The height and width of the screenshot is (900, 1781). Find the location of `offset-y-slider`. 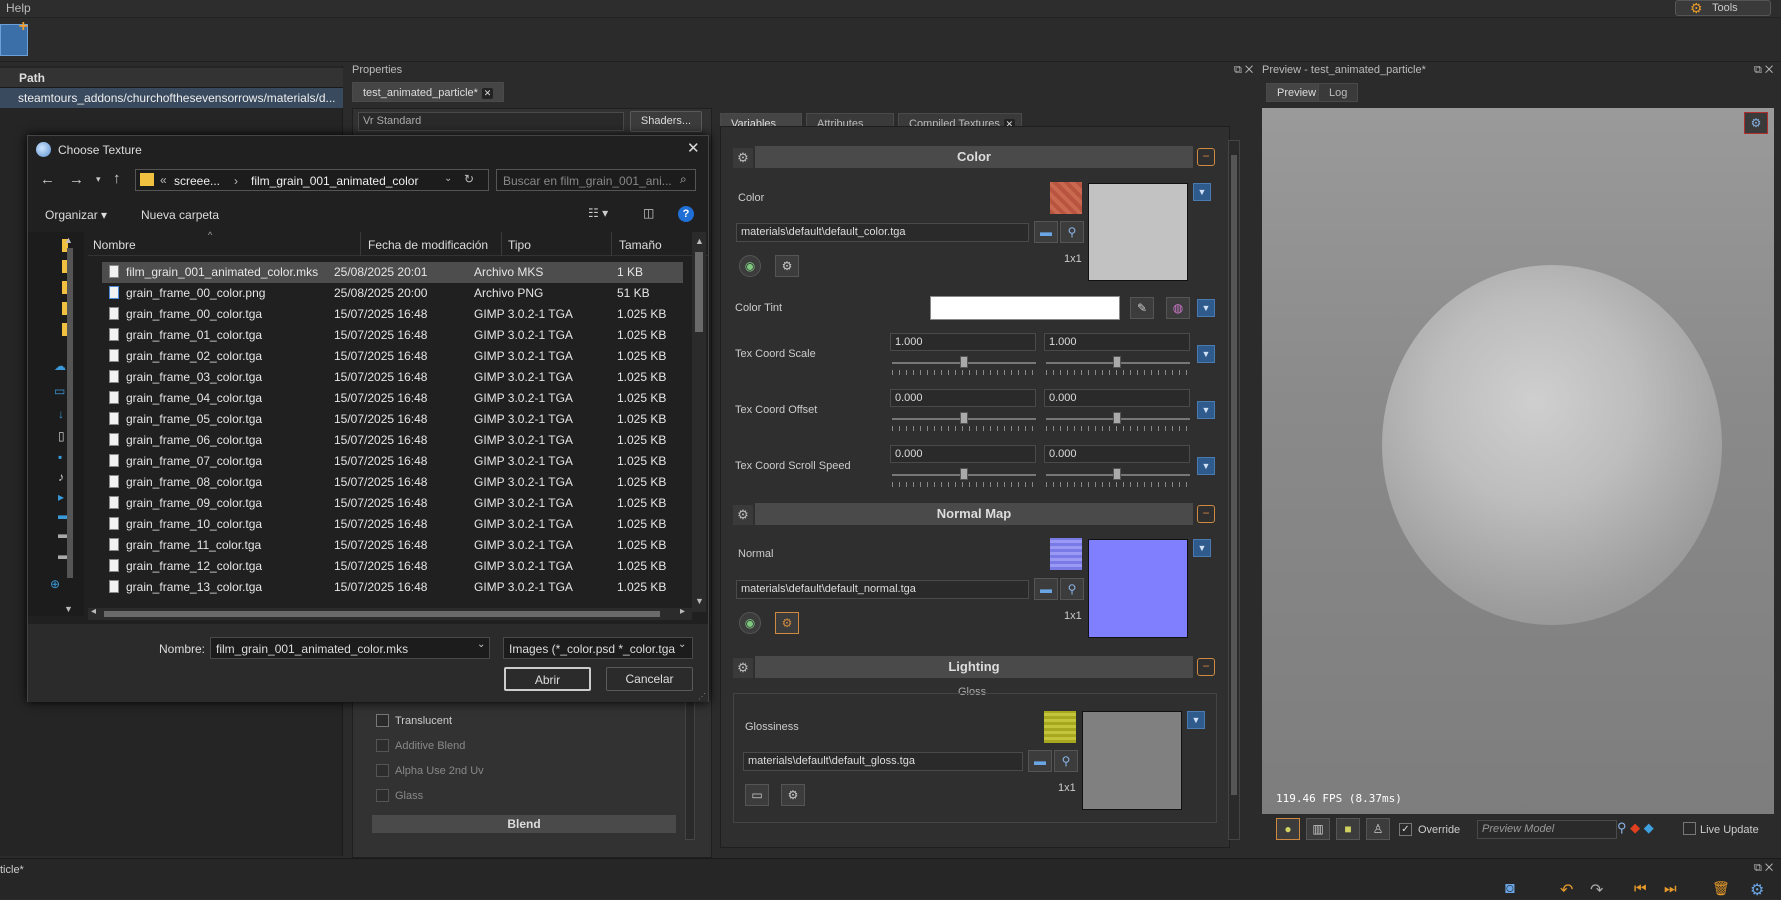

offset-y-slider is located at coordinates (1117, 418).